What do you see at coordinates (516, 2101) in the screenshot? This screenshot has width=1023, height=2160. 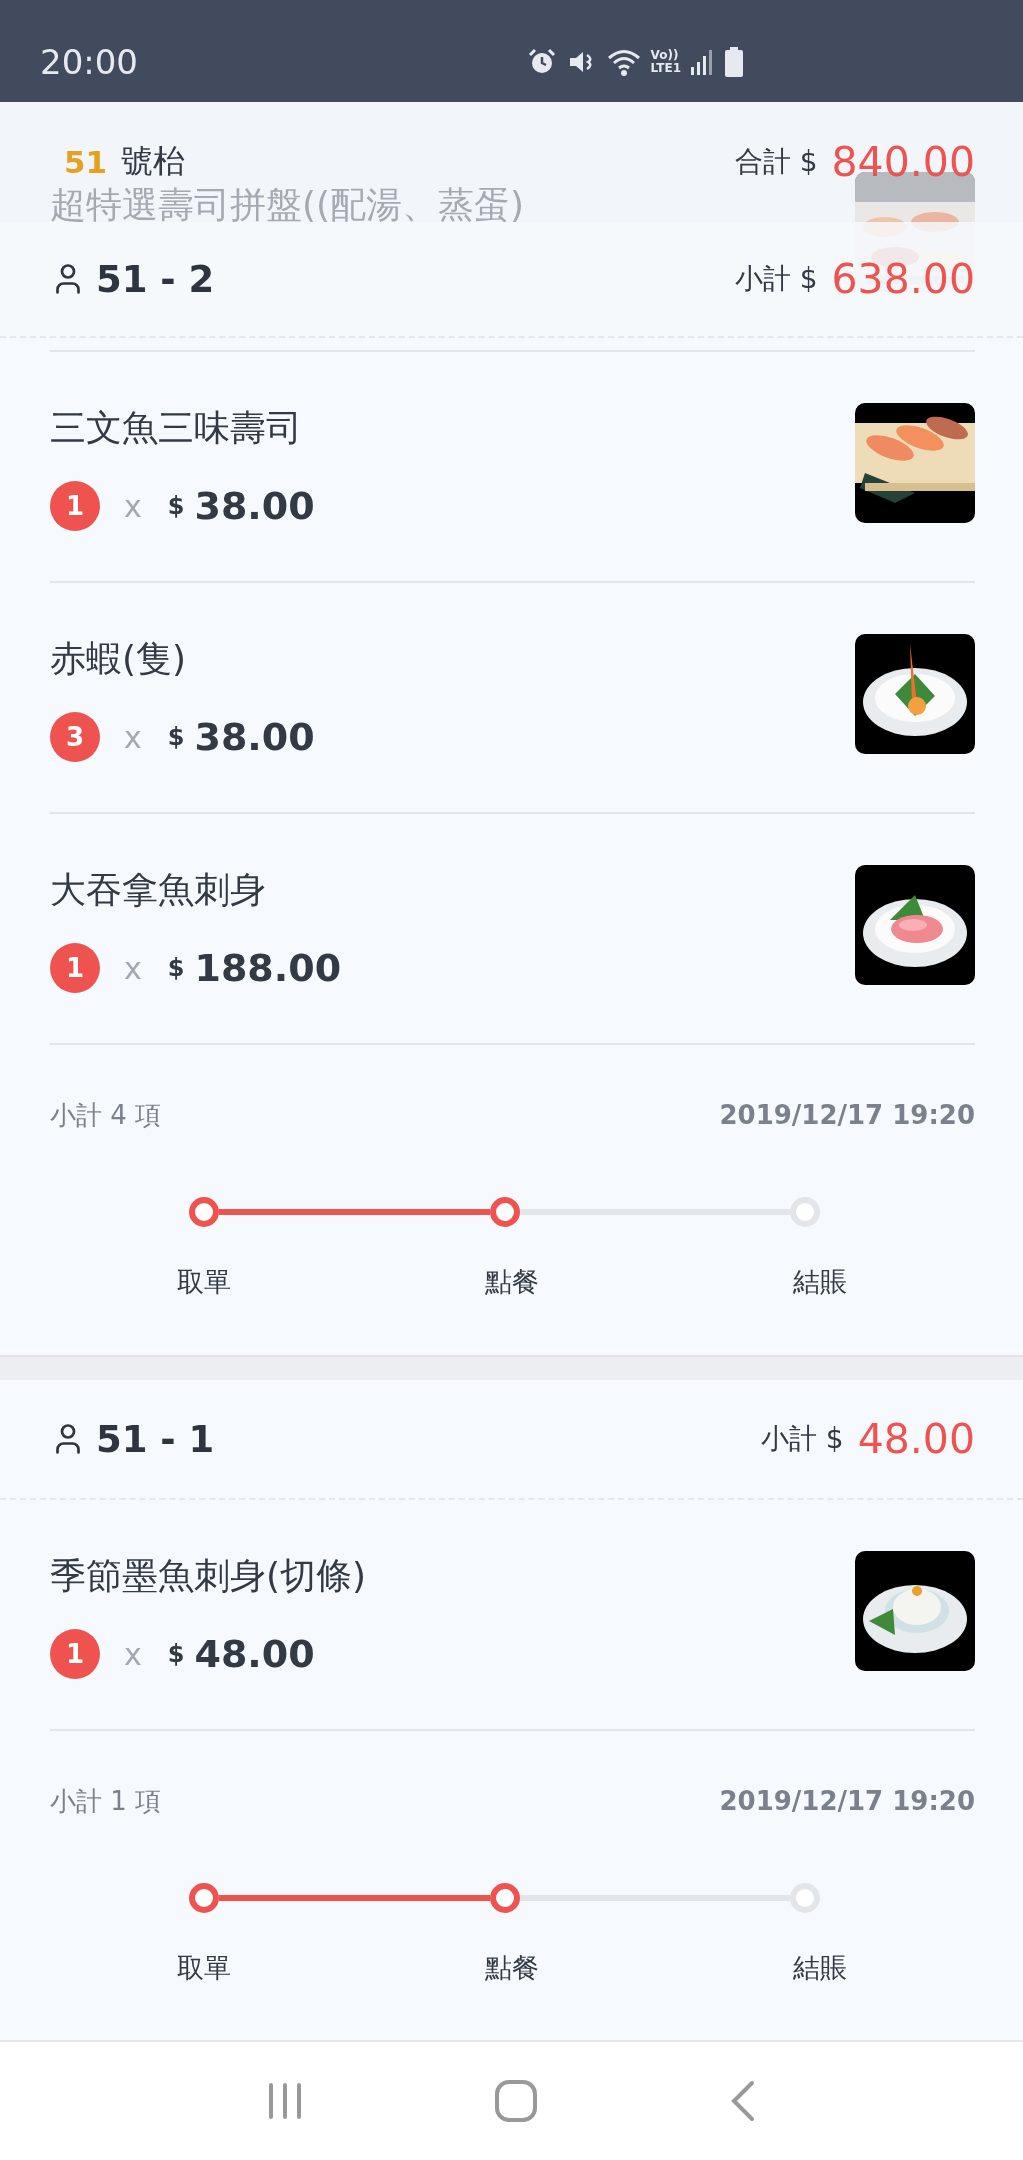 I see `home-icon` at bounding box center [516, 2101].